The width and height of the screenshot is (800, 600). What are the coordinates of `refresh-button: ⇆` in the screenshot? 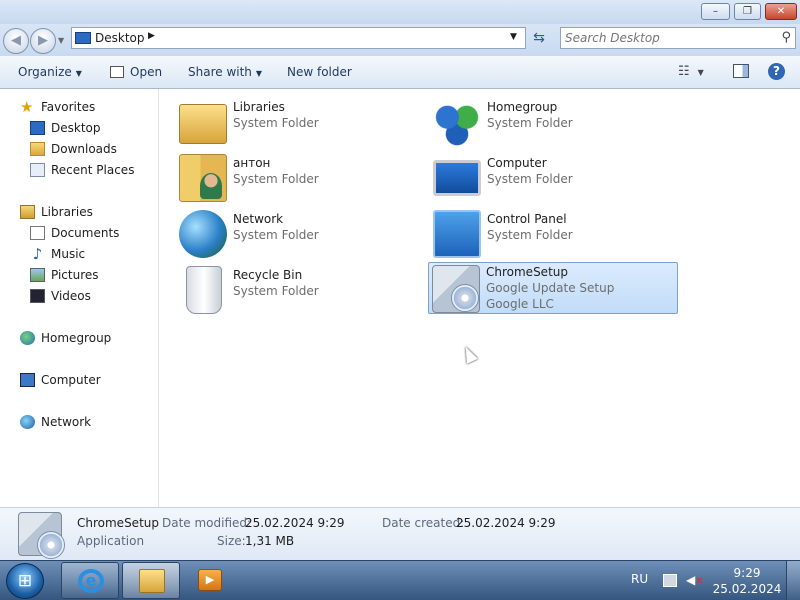 It's located at (539, 38).